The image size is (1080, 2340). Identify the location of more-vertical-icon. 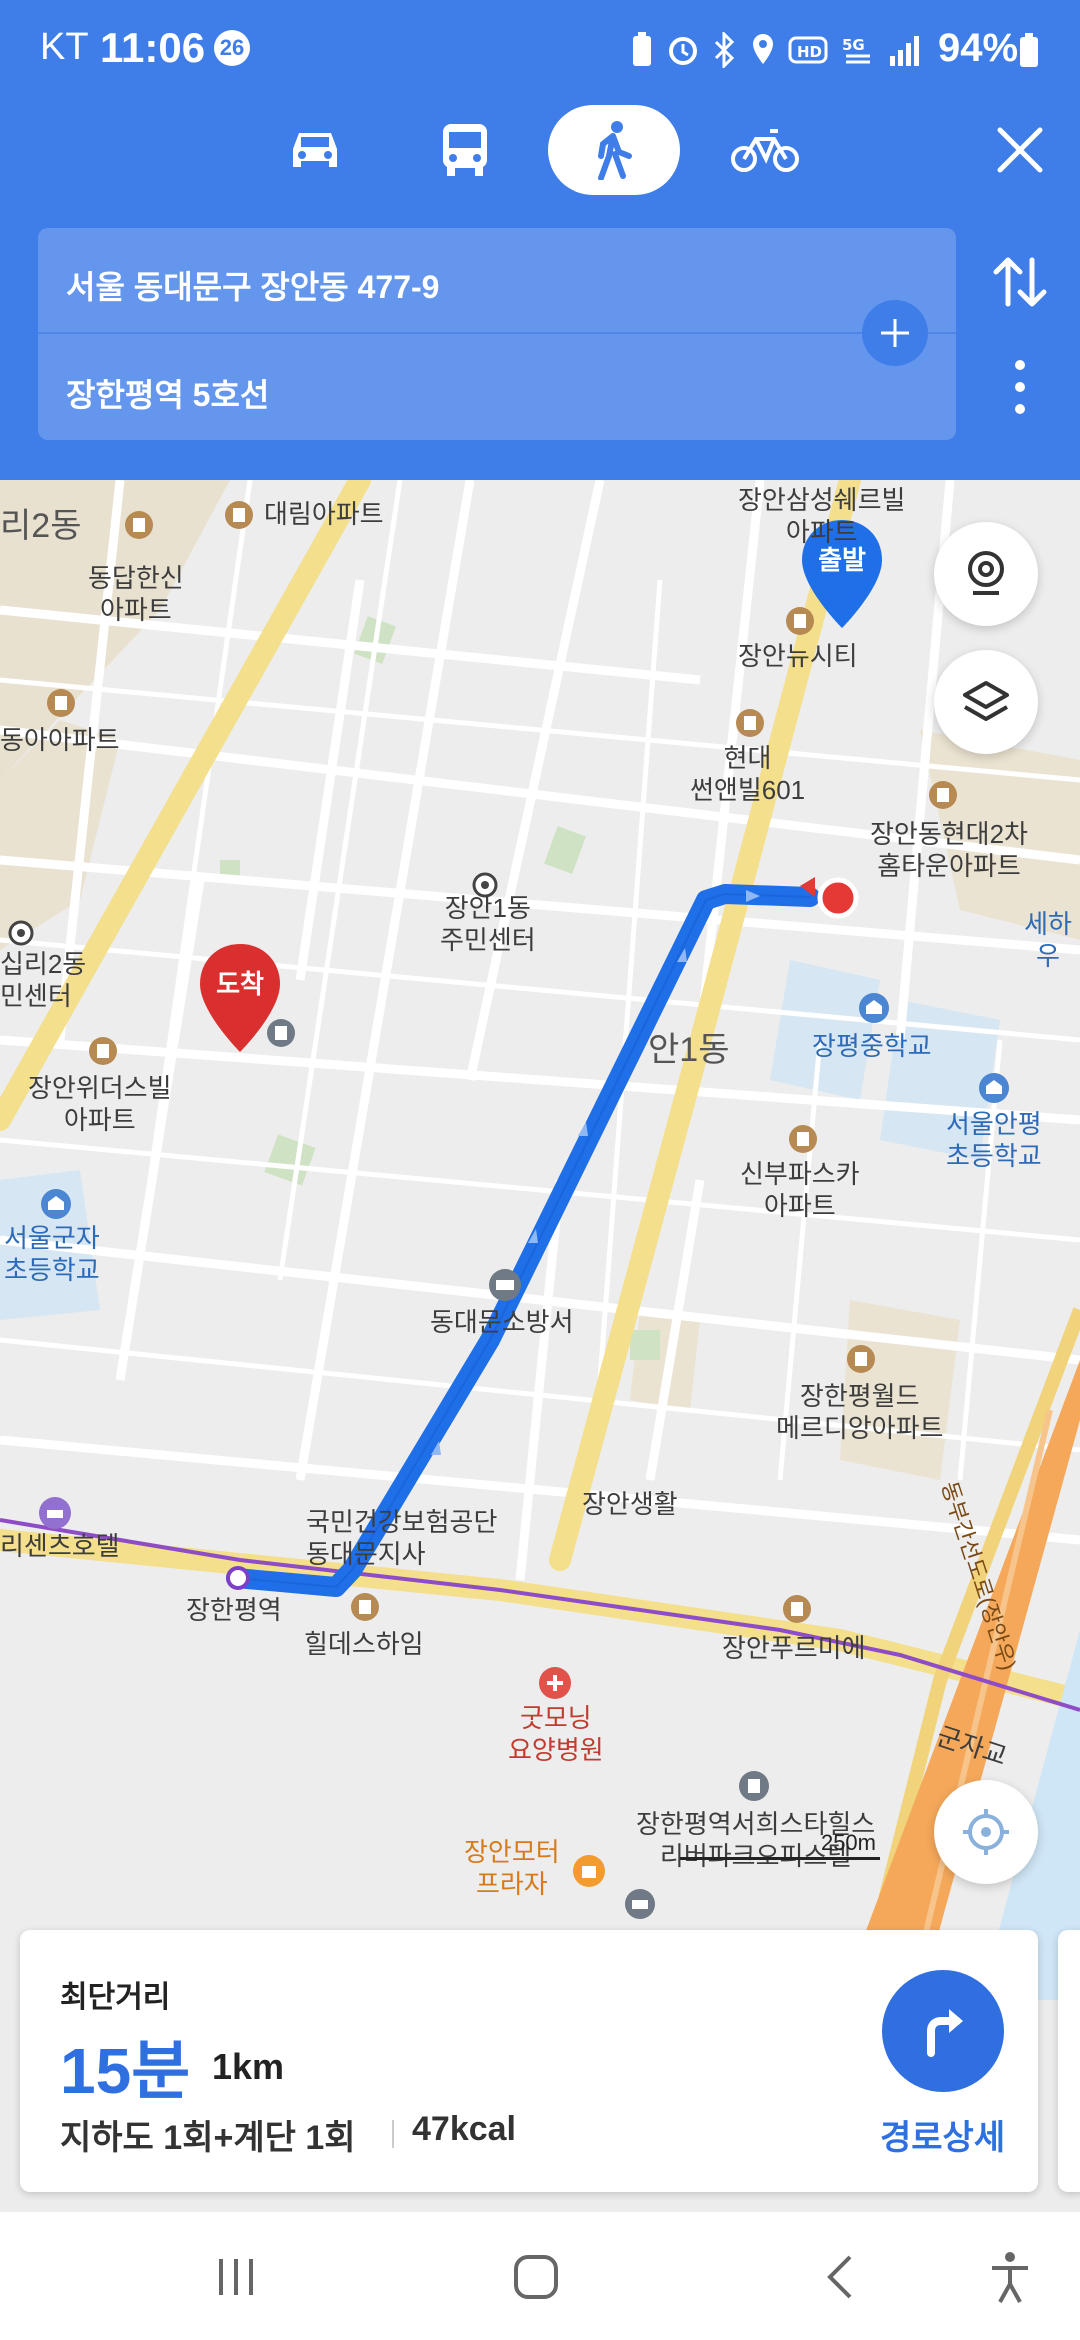
(1020, 387).